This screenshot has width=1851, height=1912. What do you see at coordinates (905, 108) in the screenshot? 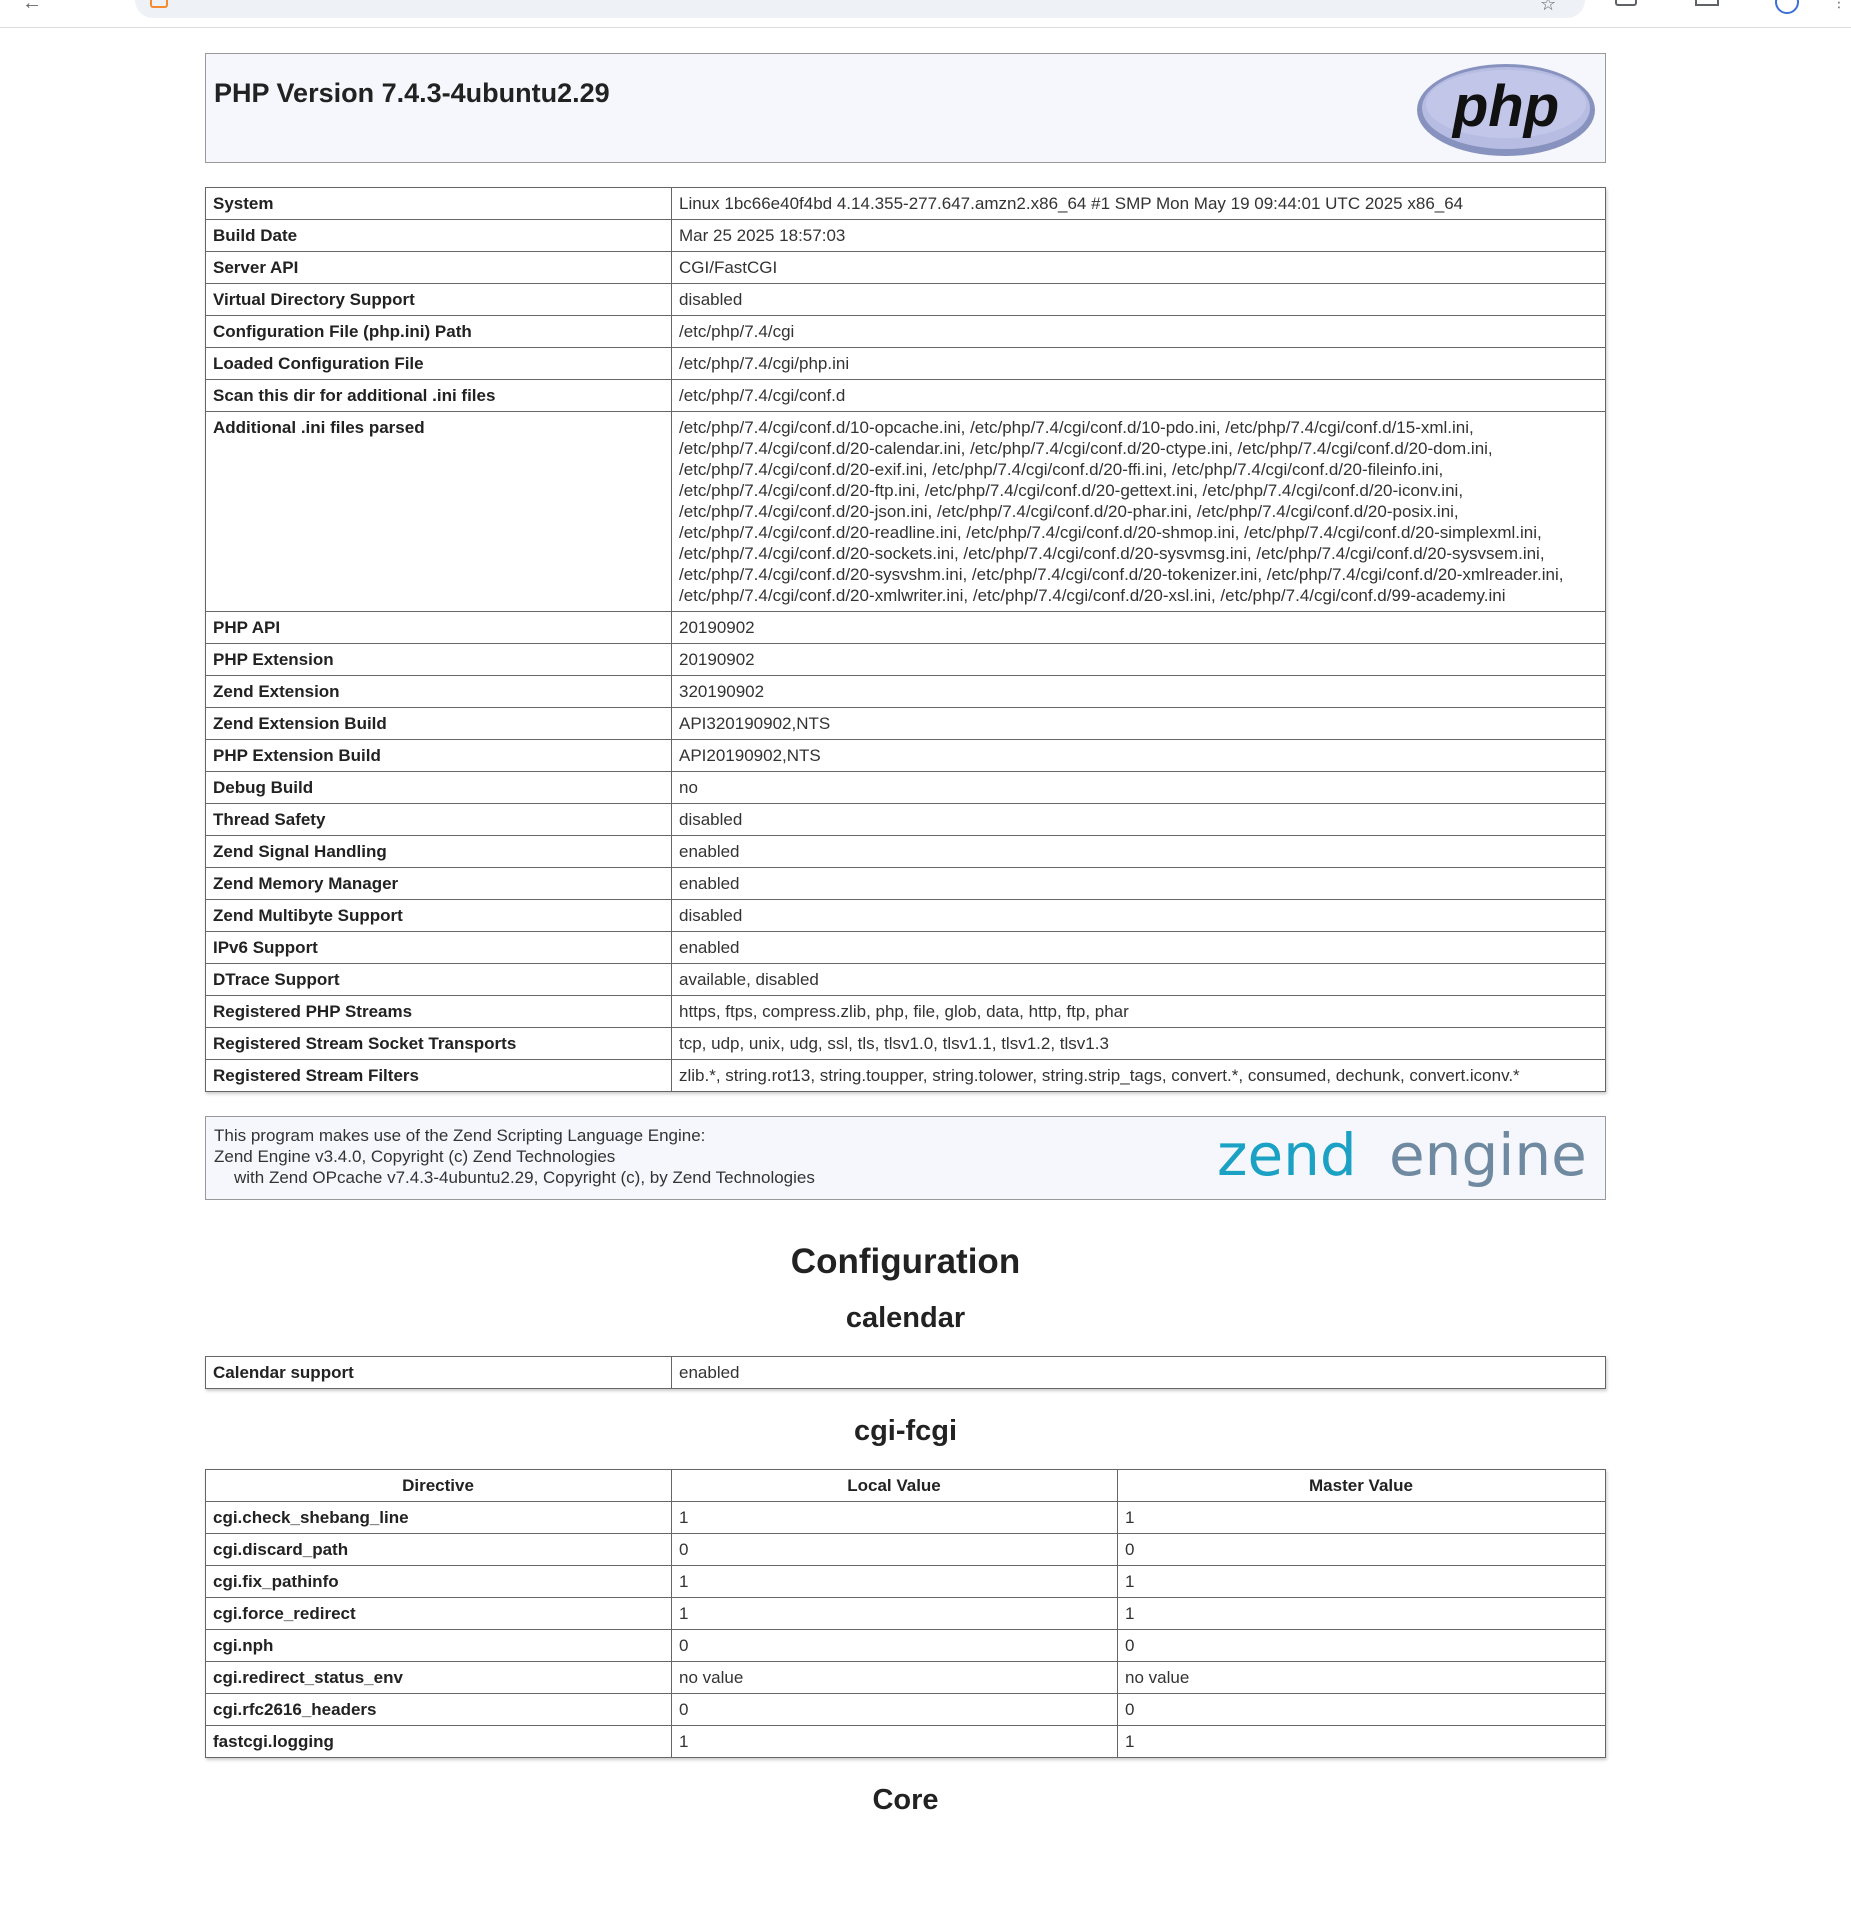
I see `php-version-header: PHP Version 7.4.3-4ubuntu2.29 php` at bounding box center [905, 108].